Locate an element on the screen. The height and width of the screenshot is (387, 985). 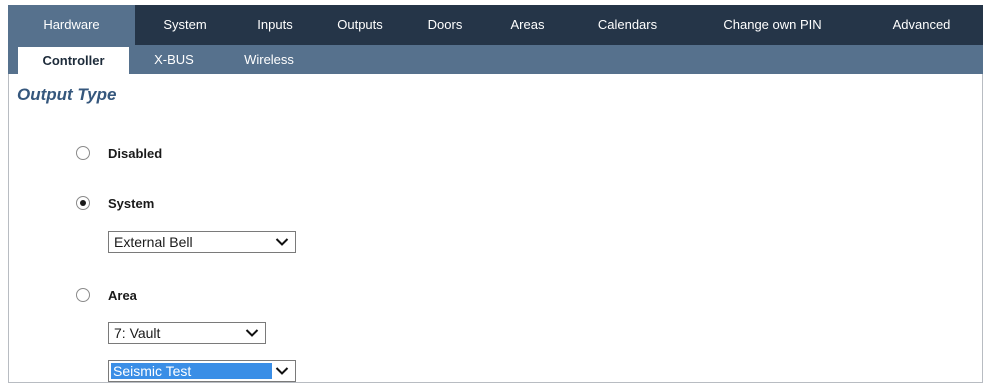
label-system: System is located at coordinates (131, 203).